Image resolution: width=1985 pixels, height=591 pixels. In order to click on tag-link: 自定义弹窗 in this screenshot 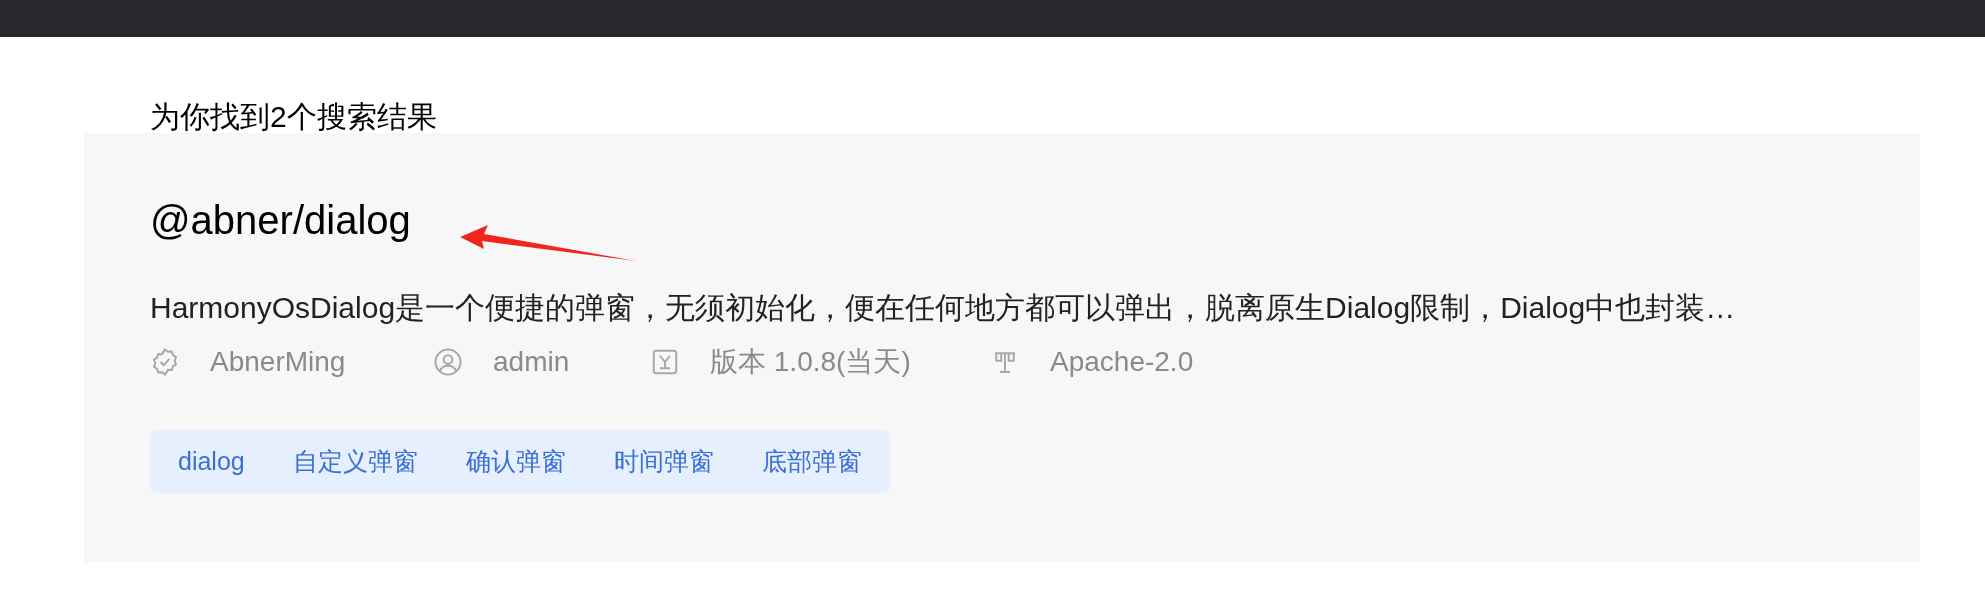, I will do `click(355, 461)`.